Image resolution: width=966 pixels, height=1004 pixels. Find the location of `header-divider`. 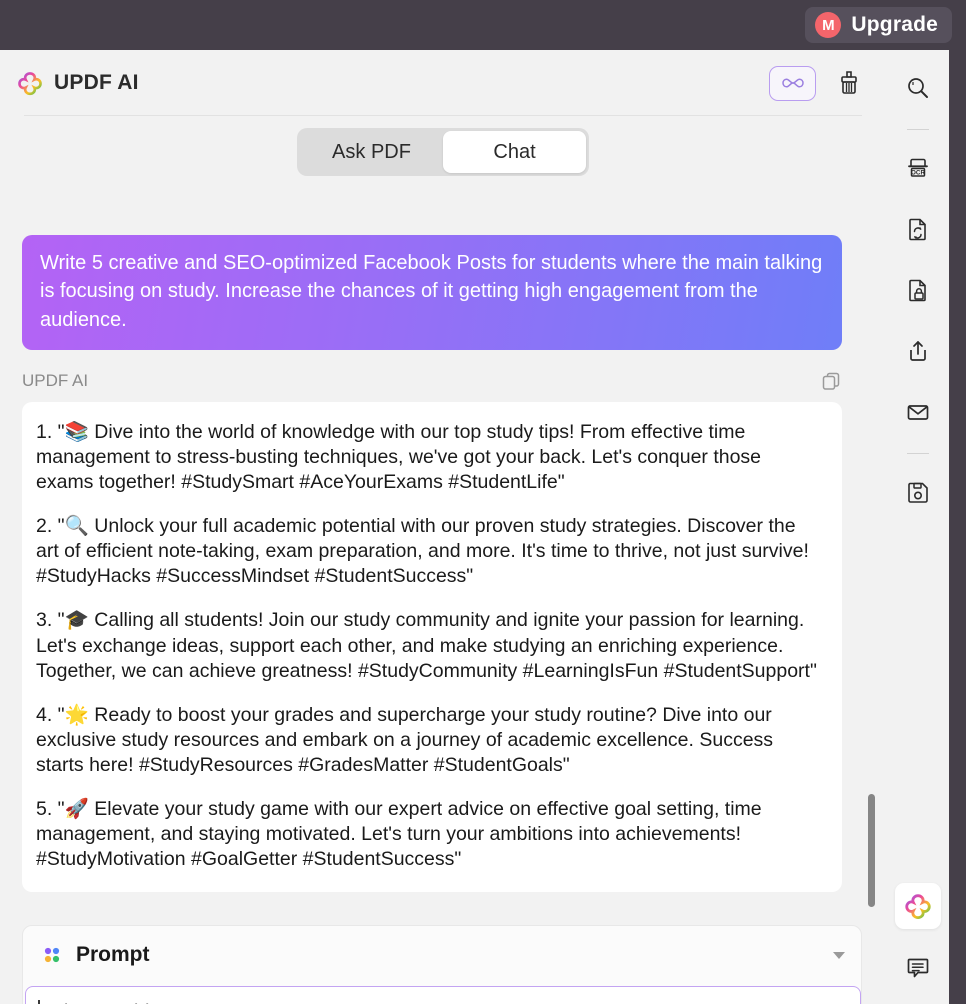

header-divider is located at coordinates (443, 115).